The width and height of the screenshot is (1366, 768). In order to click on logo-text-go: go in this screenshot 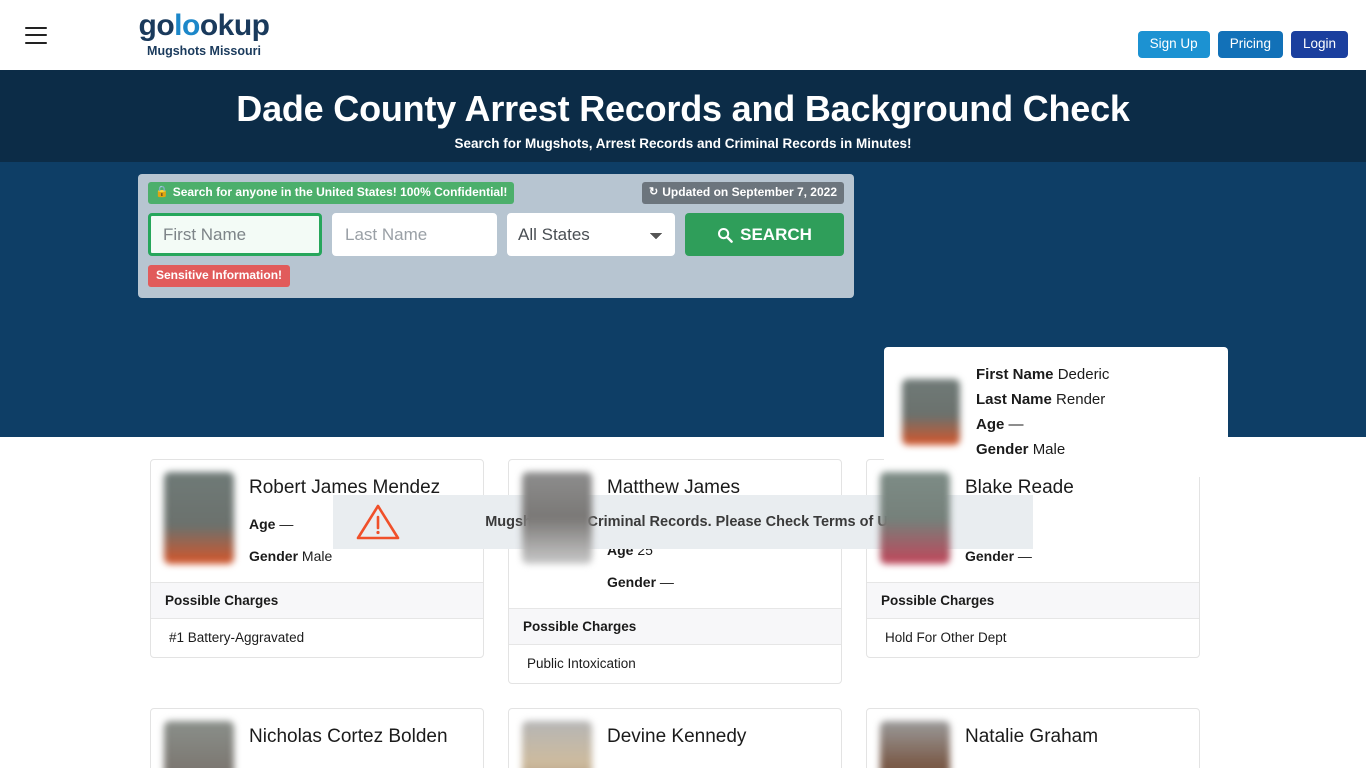, I will do `click(156, 25)`.